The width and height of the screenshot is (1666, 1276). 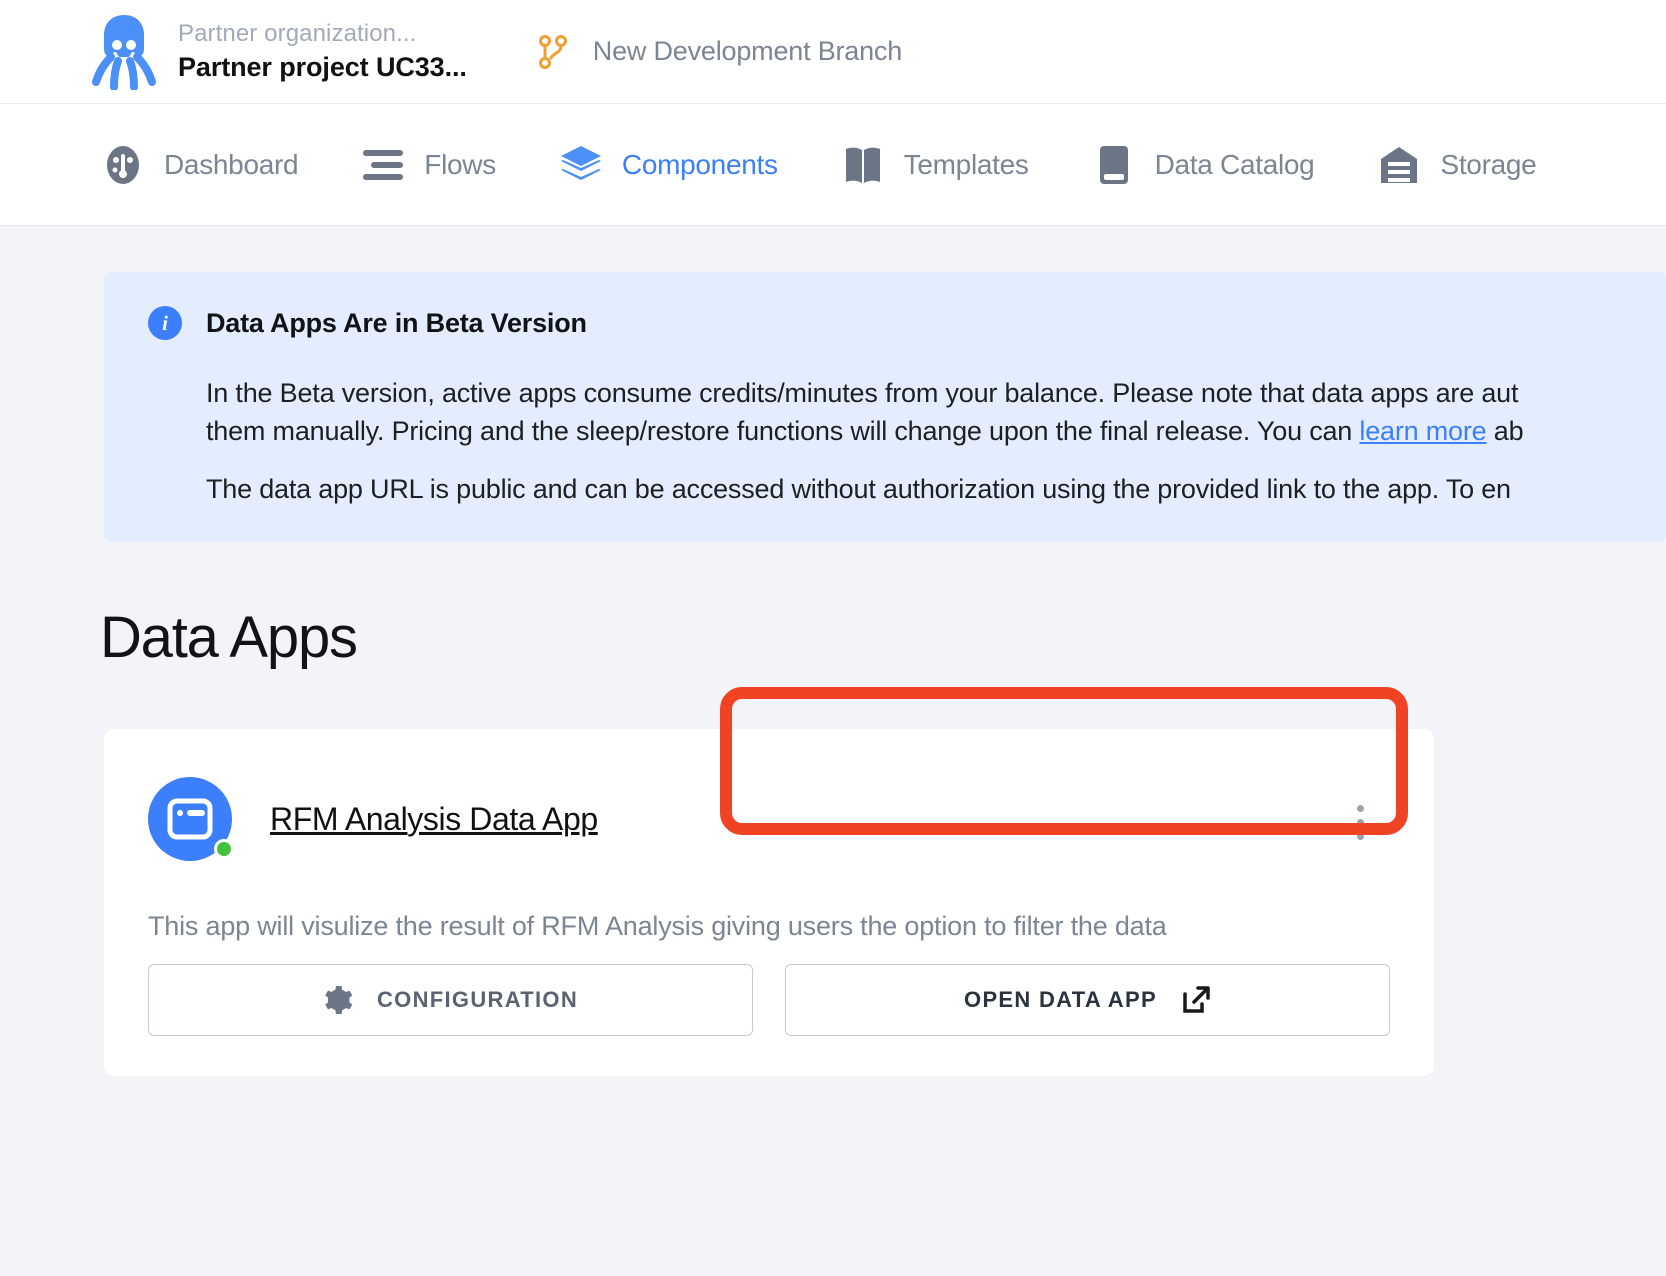 What do you see at coordinates (1234, 164) in the screenshot?
I see `nav-label-data-catalog: Data Catalog` at bounding box center [1234, 164].